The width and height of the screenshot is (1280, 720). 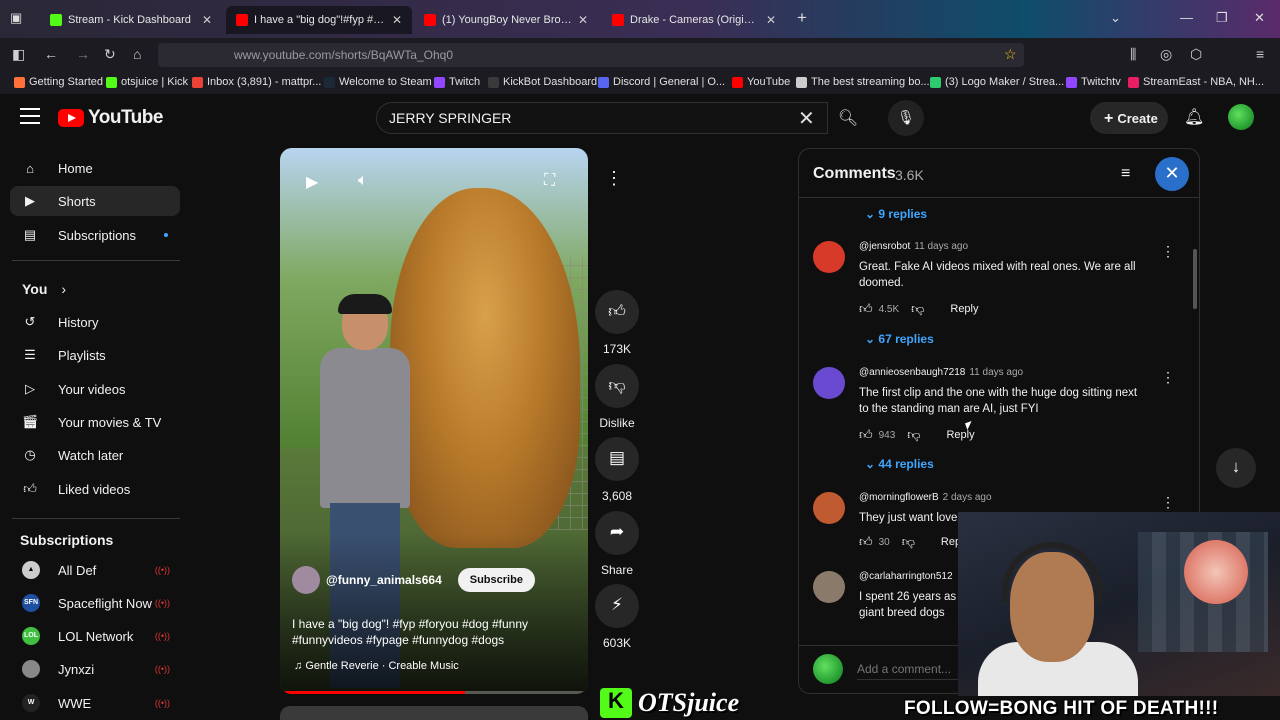 What do you see at coordinates (542, 82) in the screenshot?
I see `bookmark-item: KickBot Dashboard` at bounding box center [542, 82].